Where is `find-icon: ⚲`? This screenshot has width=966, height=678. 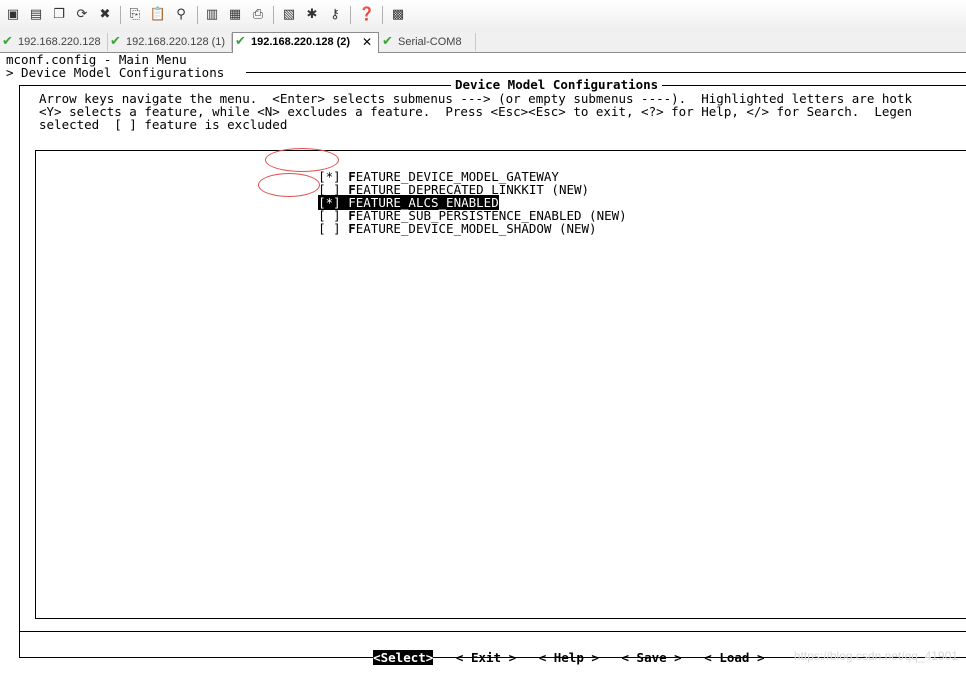
find-icon: ⚲ is located at coordinates (181, 15).